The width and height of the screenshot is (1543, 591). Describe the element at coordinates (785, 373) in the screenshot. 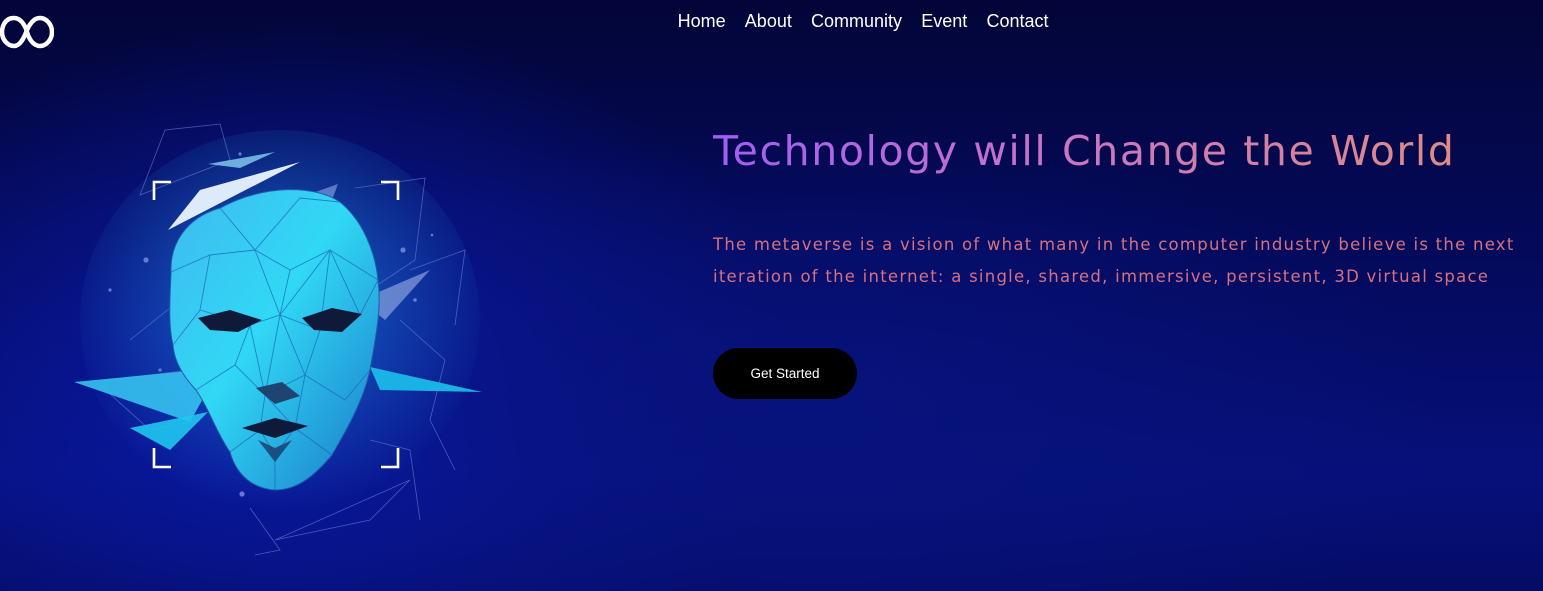

I see `get-started-button: Get Started` at that location.